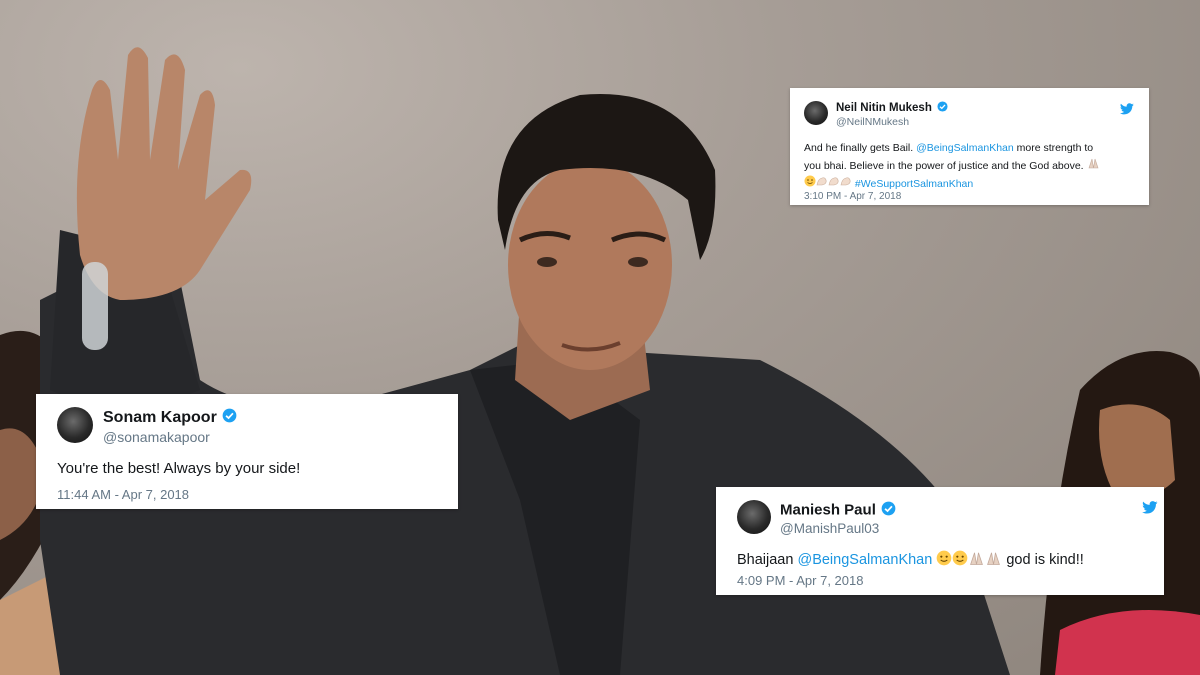 This screenshot has width=1200, height=675. What do you see at coordinates (828, 509) in the screenshot?
I see `author-name-text: Maniesh Paul` at bounding box center [828, 509].